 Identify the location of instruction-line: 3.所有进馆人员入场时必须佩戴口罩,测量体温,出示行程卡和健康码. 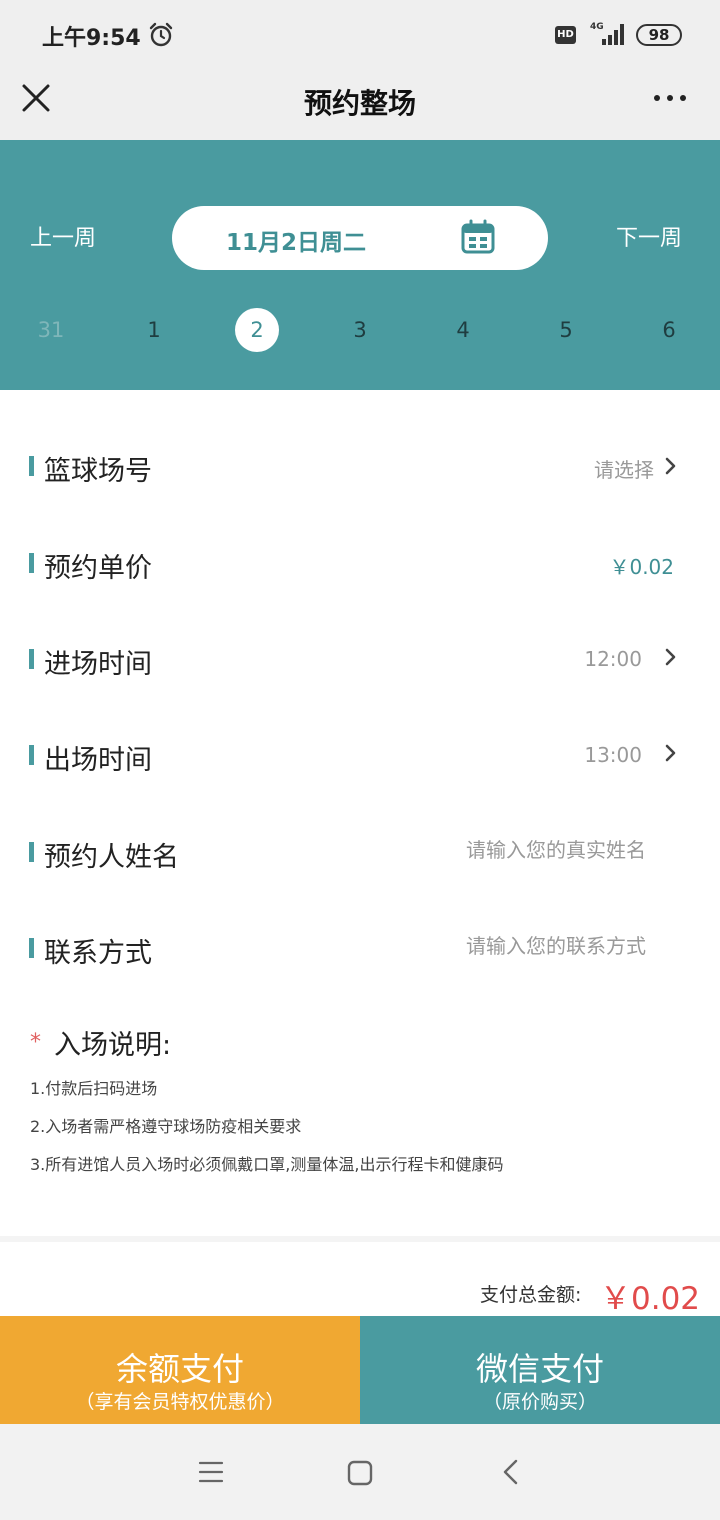
(267, 1164).